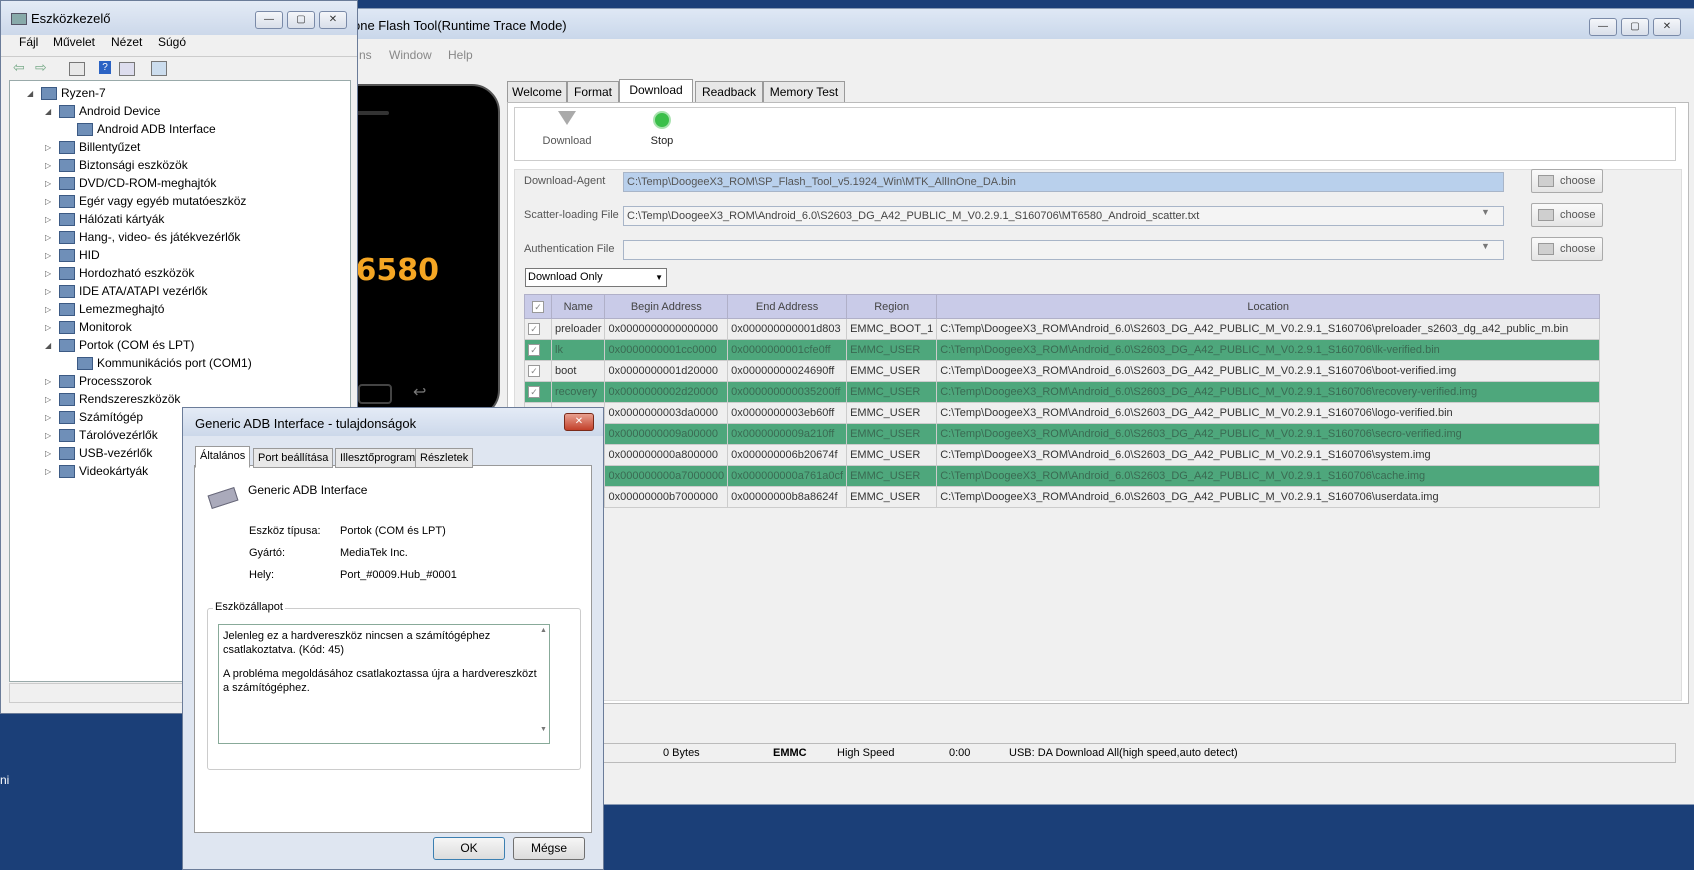  I want to click on tree-item: Hordozható eszközök, so click(126, 273).